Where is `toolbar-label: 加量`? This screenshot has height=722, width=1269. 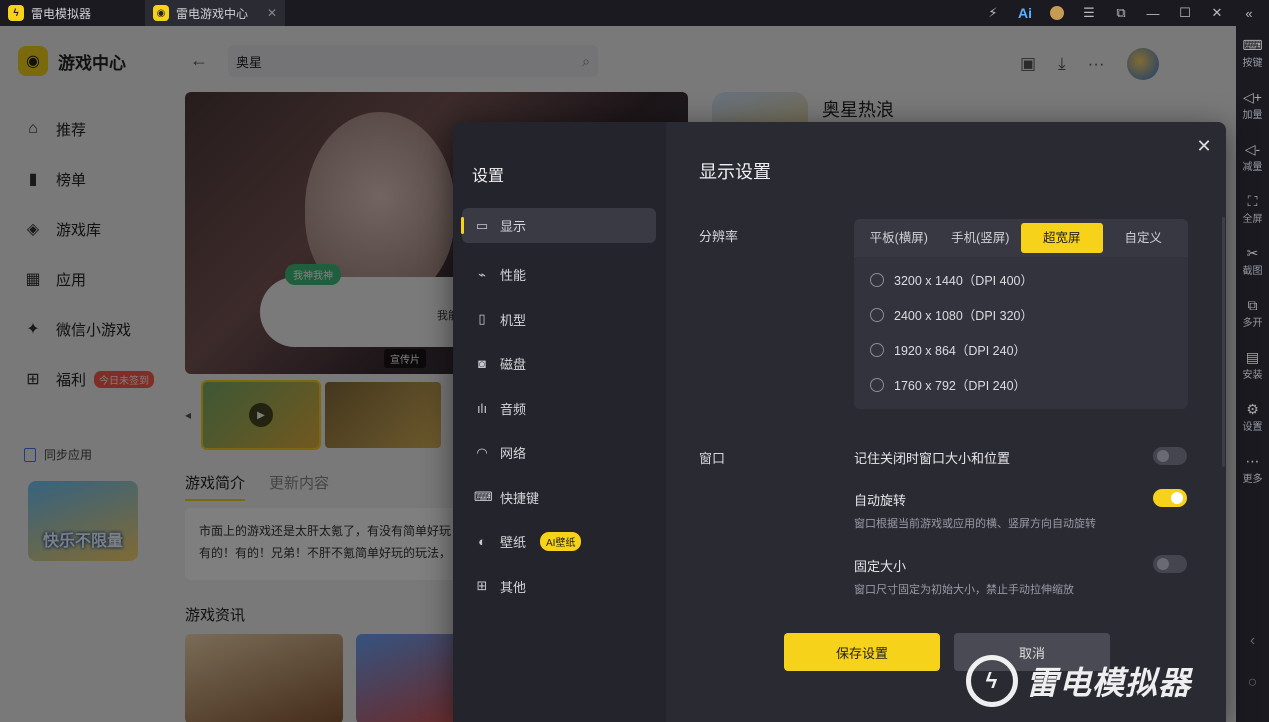
toolbar-label: 加量 is located at coordinates (1252, 115).